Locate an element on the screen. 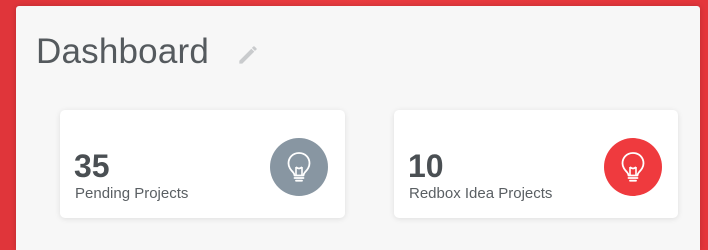  pencil-icon is located at coordinates (248, 55).